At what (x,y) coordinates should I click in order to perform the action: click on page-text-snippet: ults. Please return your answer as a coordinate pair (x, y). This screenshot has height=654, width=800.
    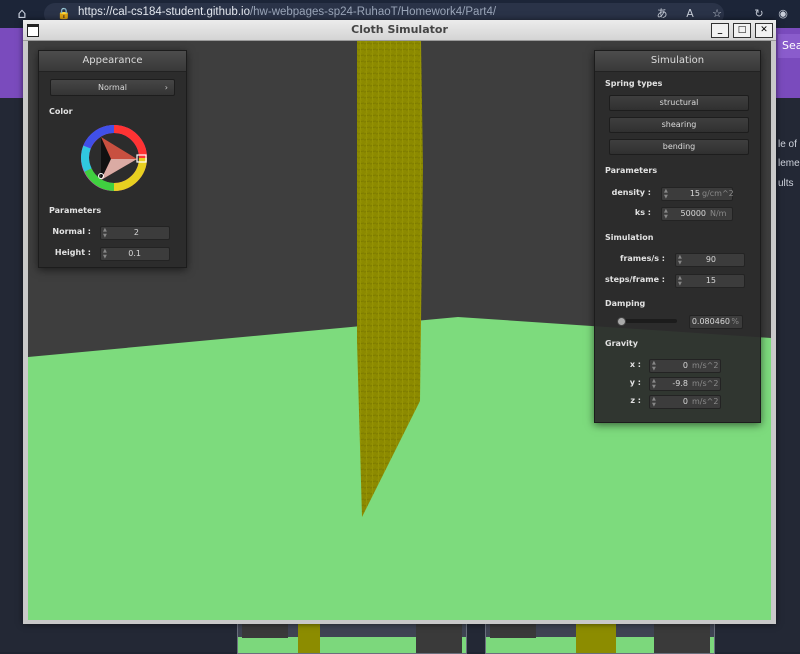
    Looking at the image, I should click on (786, 183).